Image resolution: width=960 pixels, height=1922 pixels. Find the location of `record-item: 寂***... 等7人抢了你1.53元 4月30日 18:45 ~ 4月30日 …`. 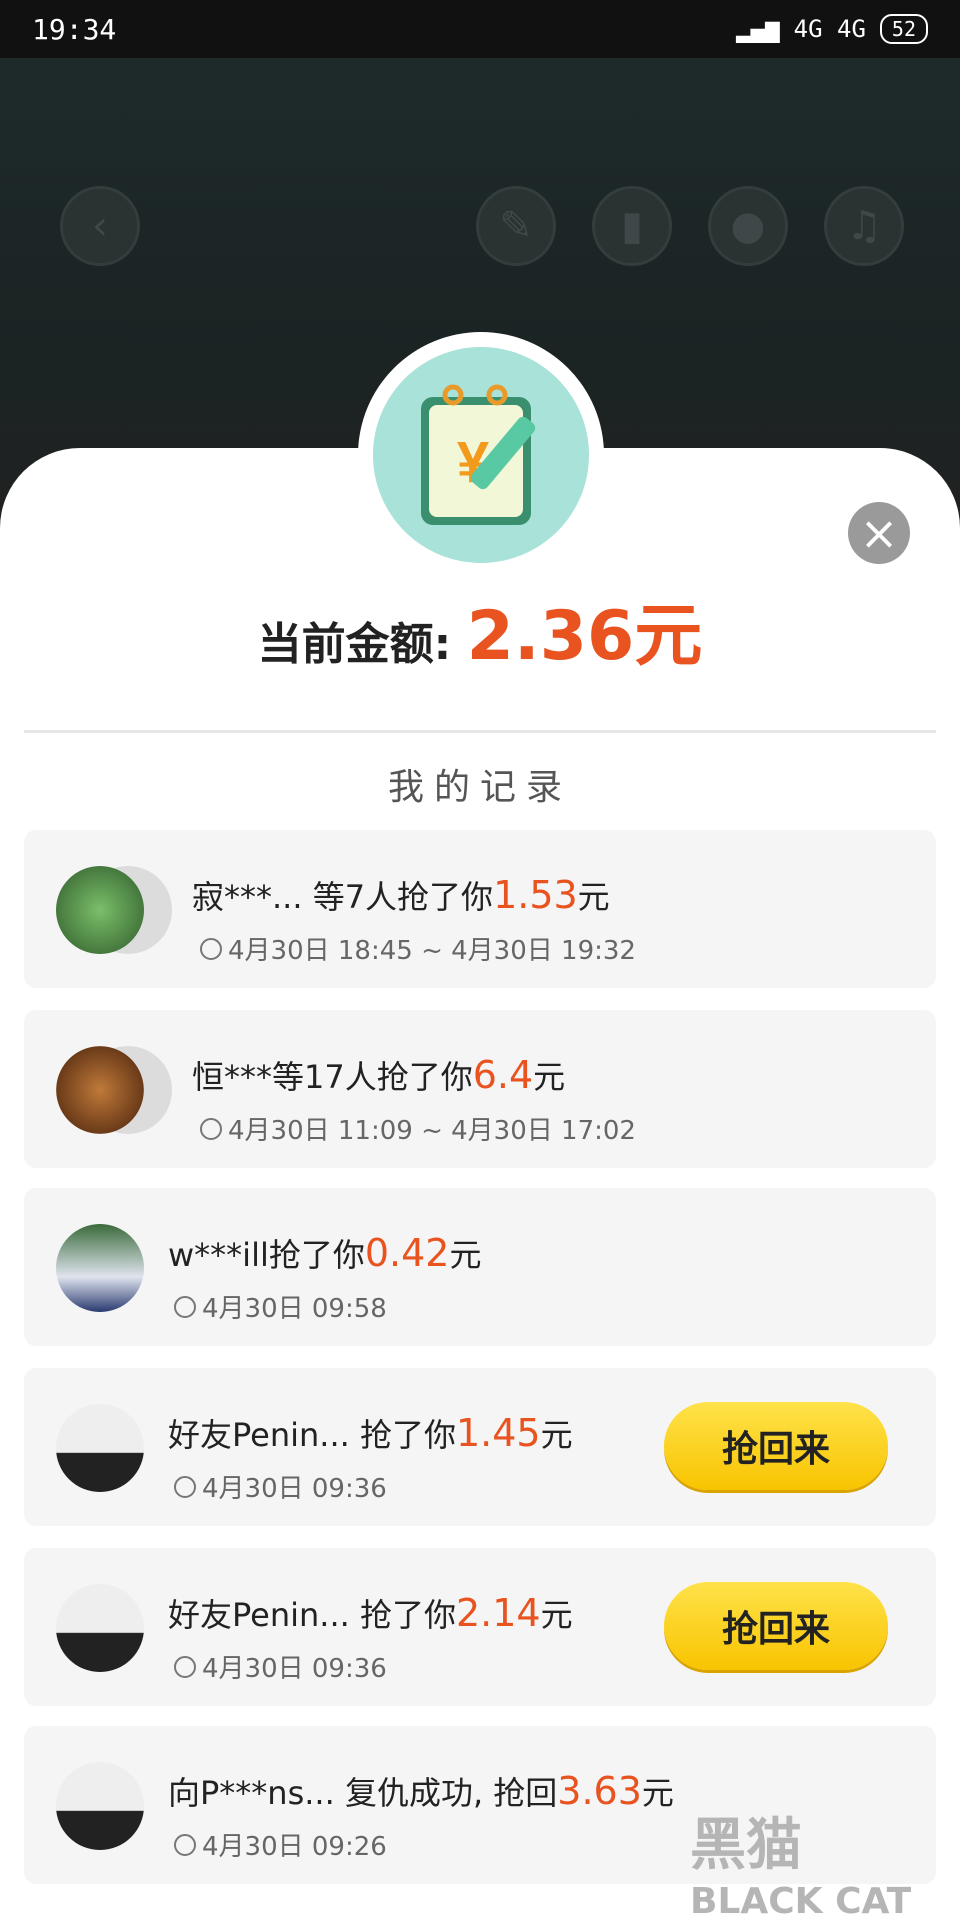

record-item: 寂***... 等7人抢了你1.53元 4月30日 18:45 ~ 4月30日 … is located at coordinates (480, 909).